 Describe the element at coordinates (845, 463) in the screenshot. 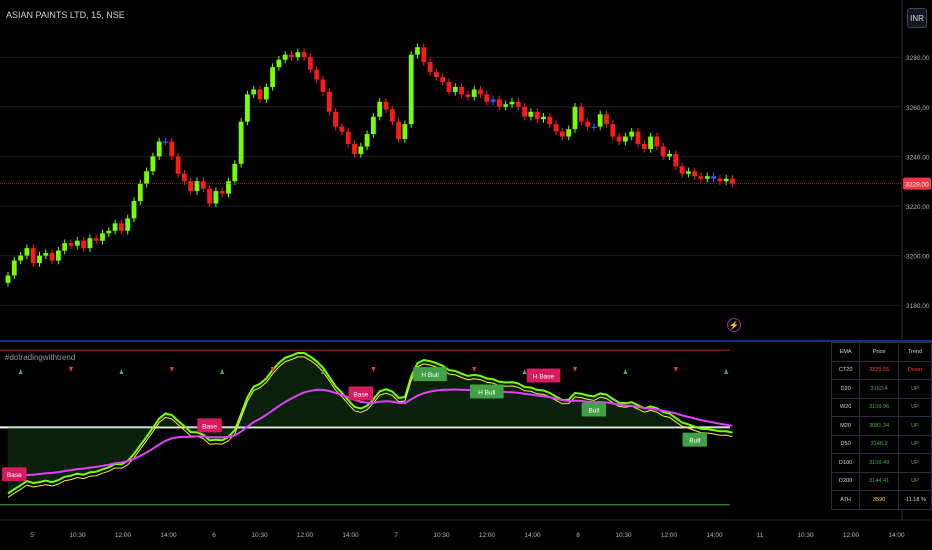

I see `ema-cell-name: D100` at that location.